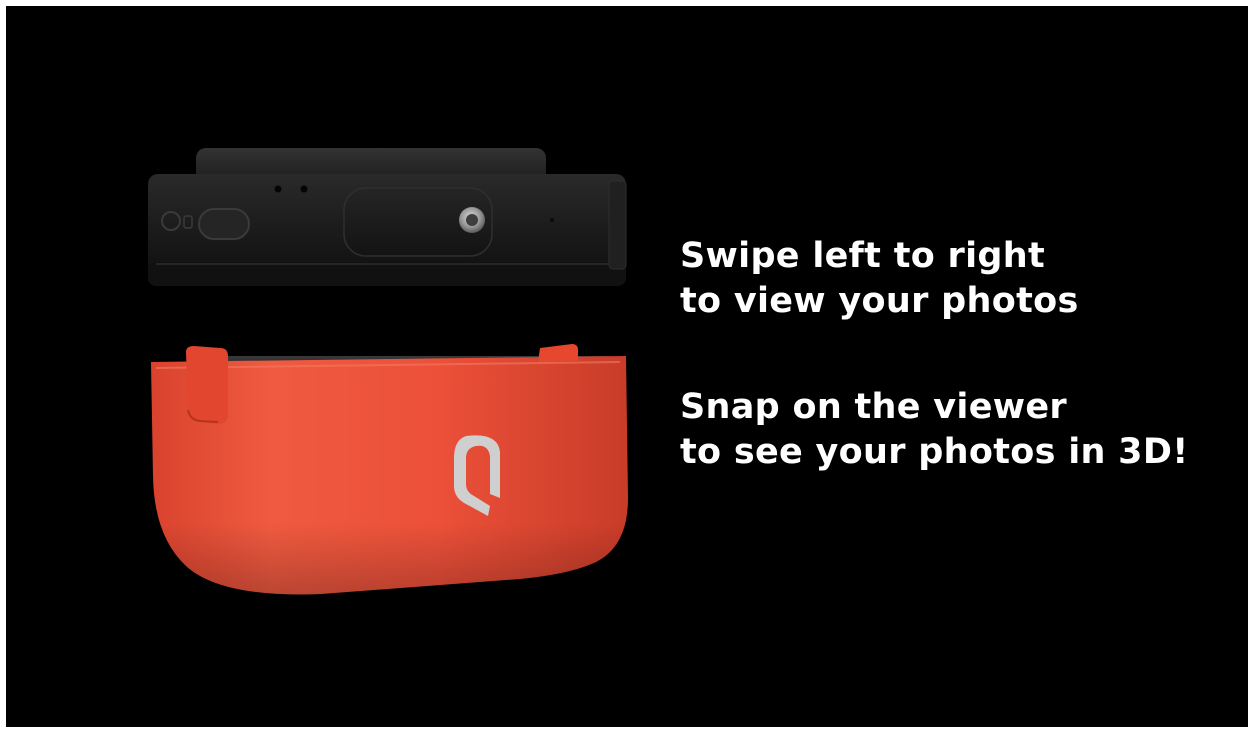  What do you see at coordinates (389, 469) in the screenshot?
I see `viewer-case` at bounding box center [389, 469].